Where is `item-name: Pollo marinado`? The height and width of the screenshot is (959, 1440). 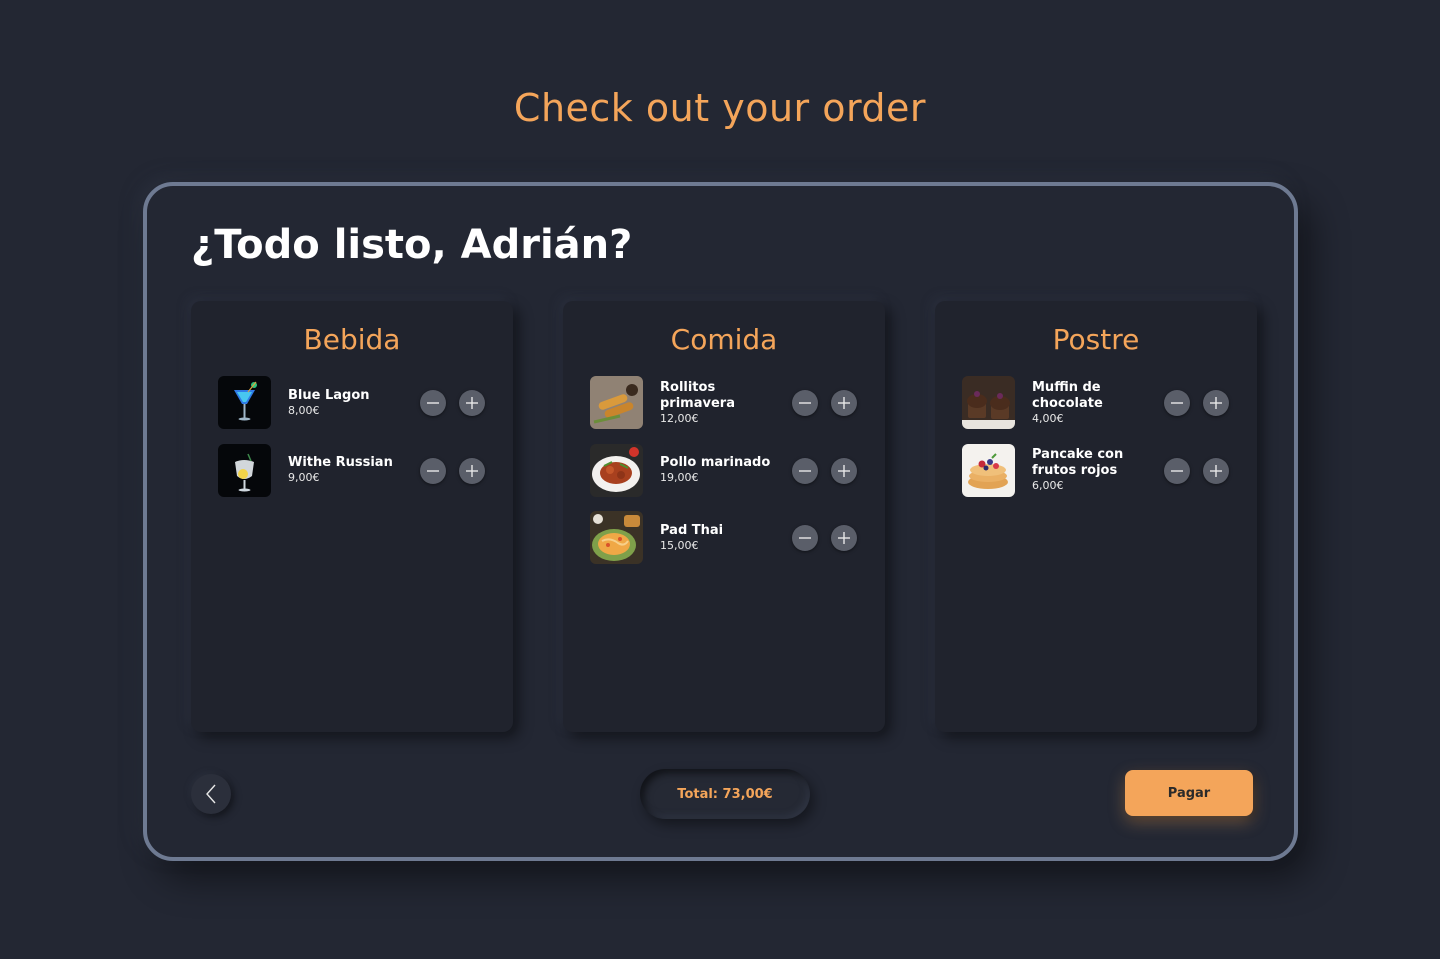
item-name: Pollo marinado is located at coordinates (715, 462).